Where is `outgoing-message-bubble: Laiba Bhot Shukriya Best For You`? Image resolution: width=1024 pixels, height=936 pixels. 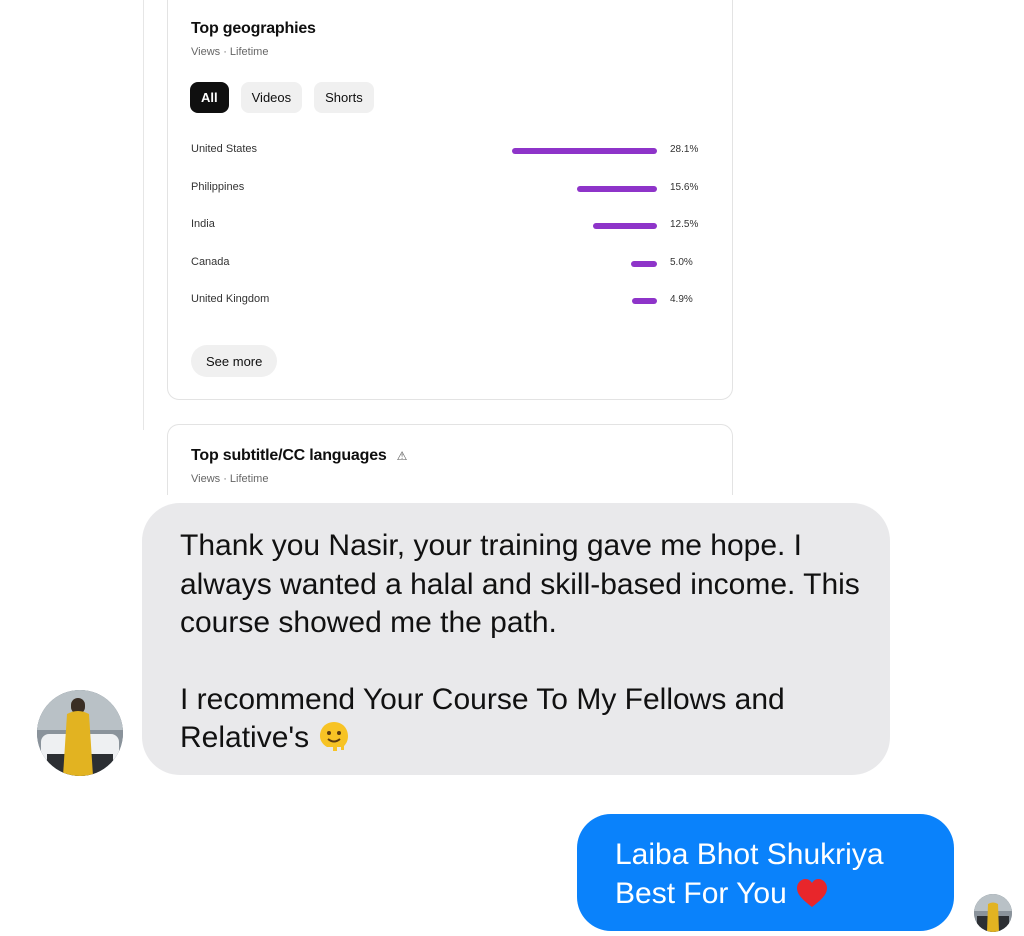
outgoing-message-bubble: Laiba Bhot Shukriya Best For You is located at coordinates (765, 872).